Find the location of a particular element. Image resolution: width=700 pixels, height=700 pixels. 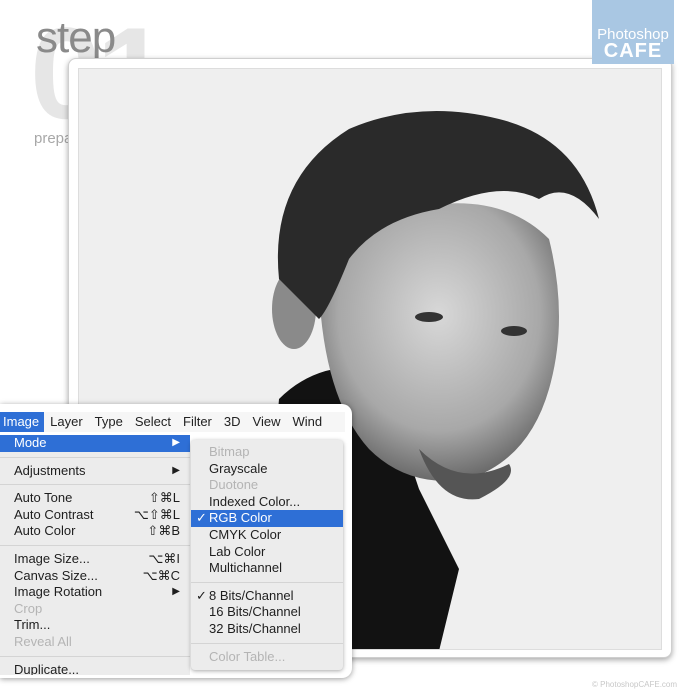

menu-item-label: Adjustments is located at coordinates (50, 470).